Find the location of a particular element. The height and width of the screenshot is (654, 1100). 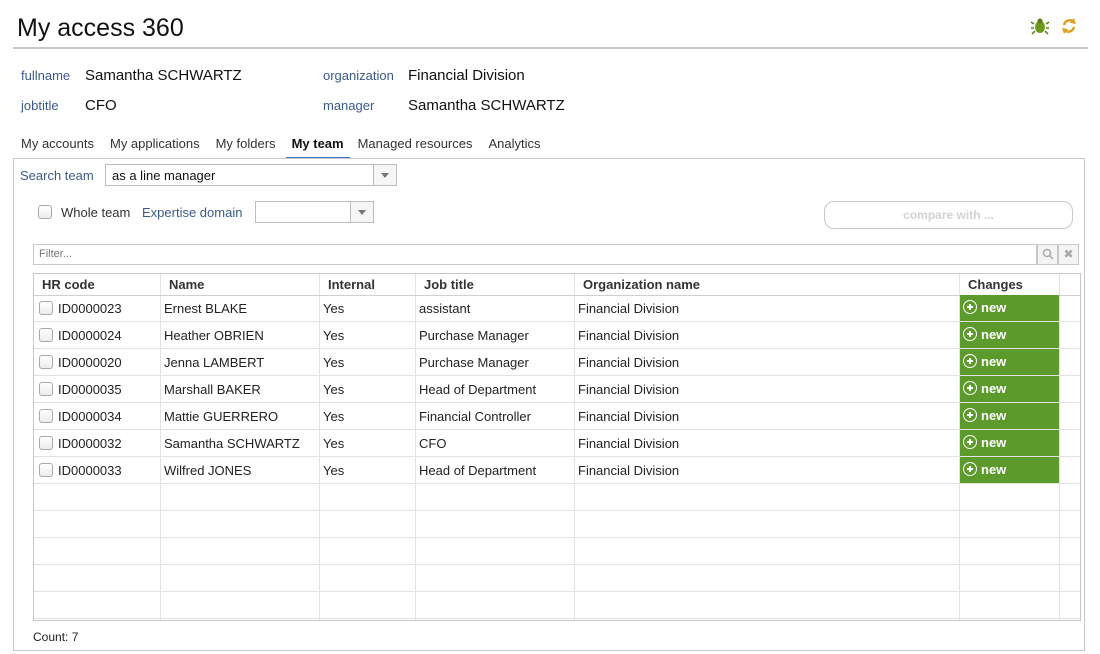

column-changes: Changes is located at coordinates (995, 284).